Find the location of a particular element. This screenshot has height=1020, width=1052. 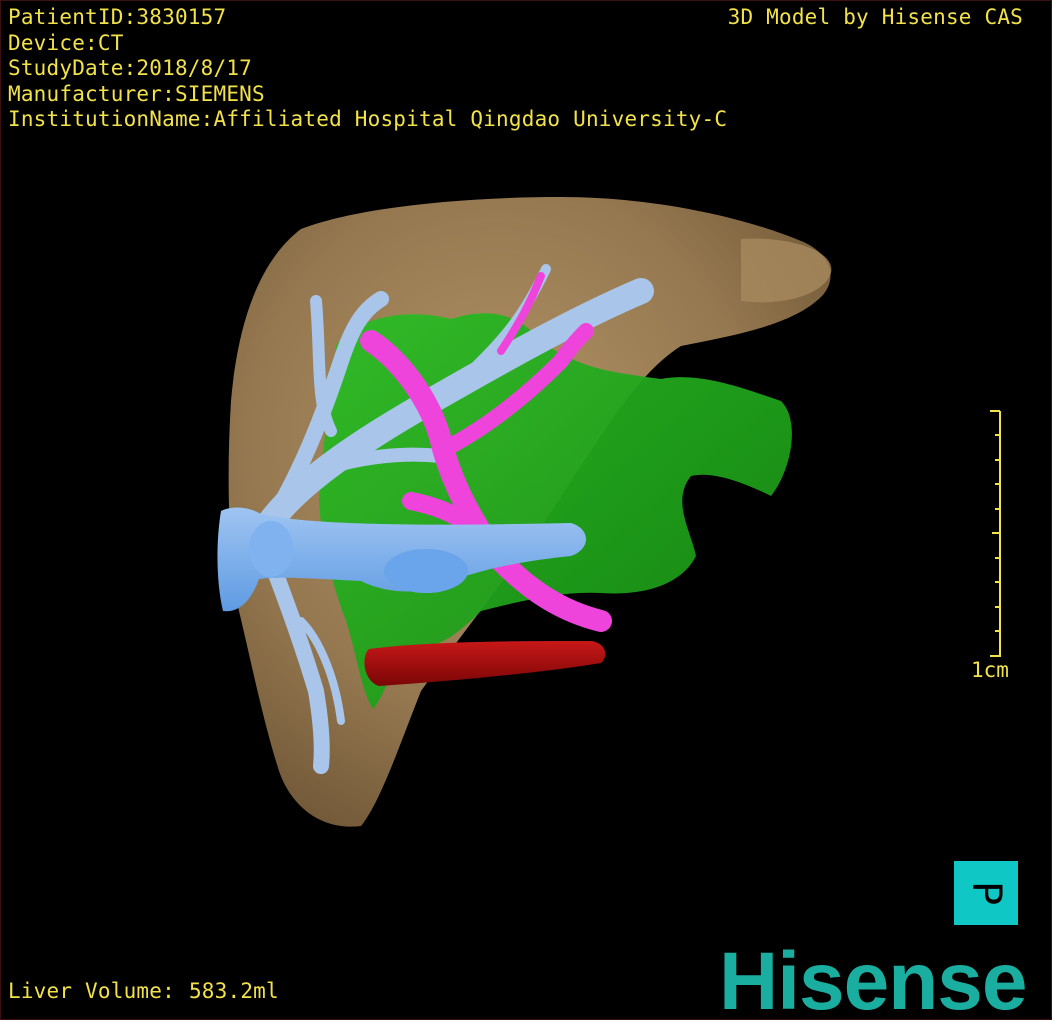

scale-bar-icon is located at coordinates (995, 533).